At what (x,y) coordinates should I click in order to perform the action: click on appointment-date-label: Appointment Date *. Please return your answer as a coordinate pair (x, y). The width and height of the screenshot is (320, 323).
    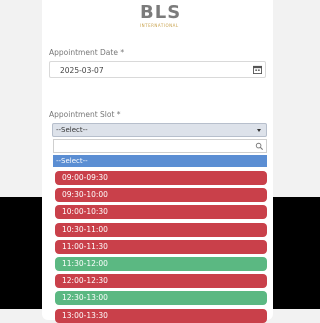
    Looking at the image, I should click on (87, 52).